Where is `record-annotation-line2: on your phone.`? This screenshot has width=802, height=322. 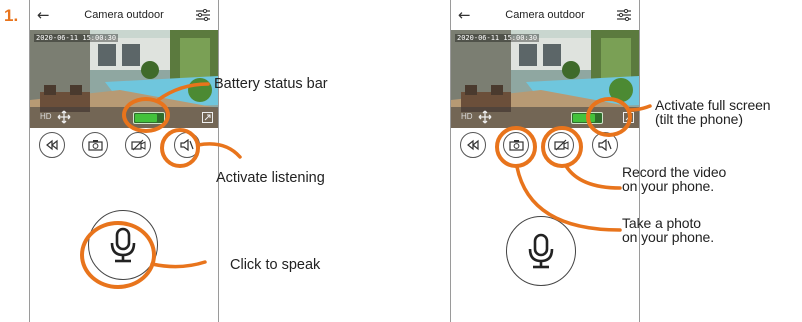
record-annotation-line2: on your phone. is located at coordinates (668, 186).